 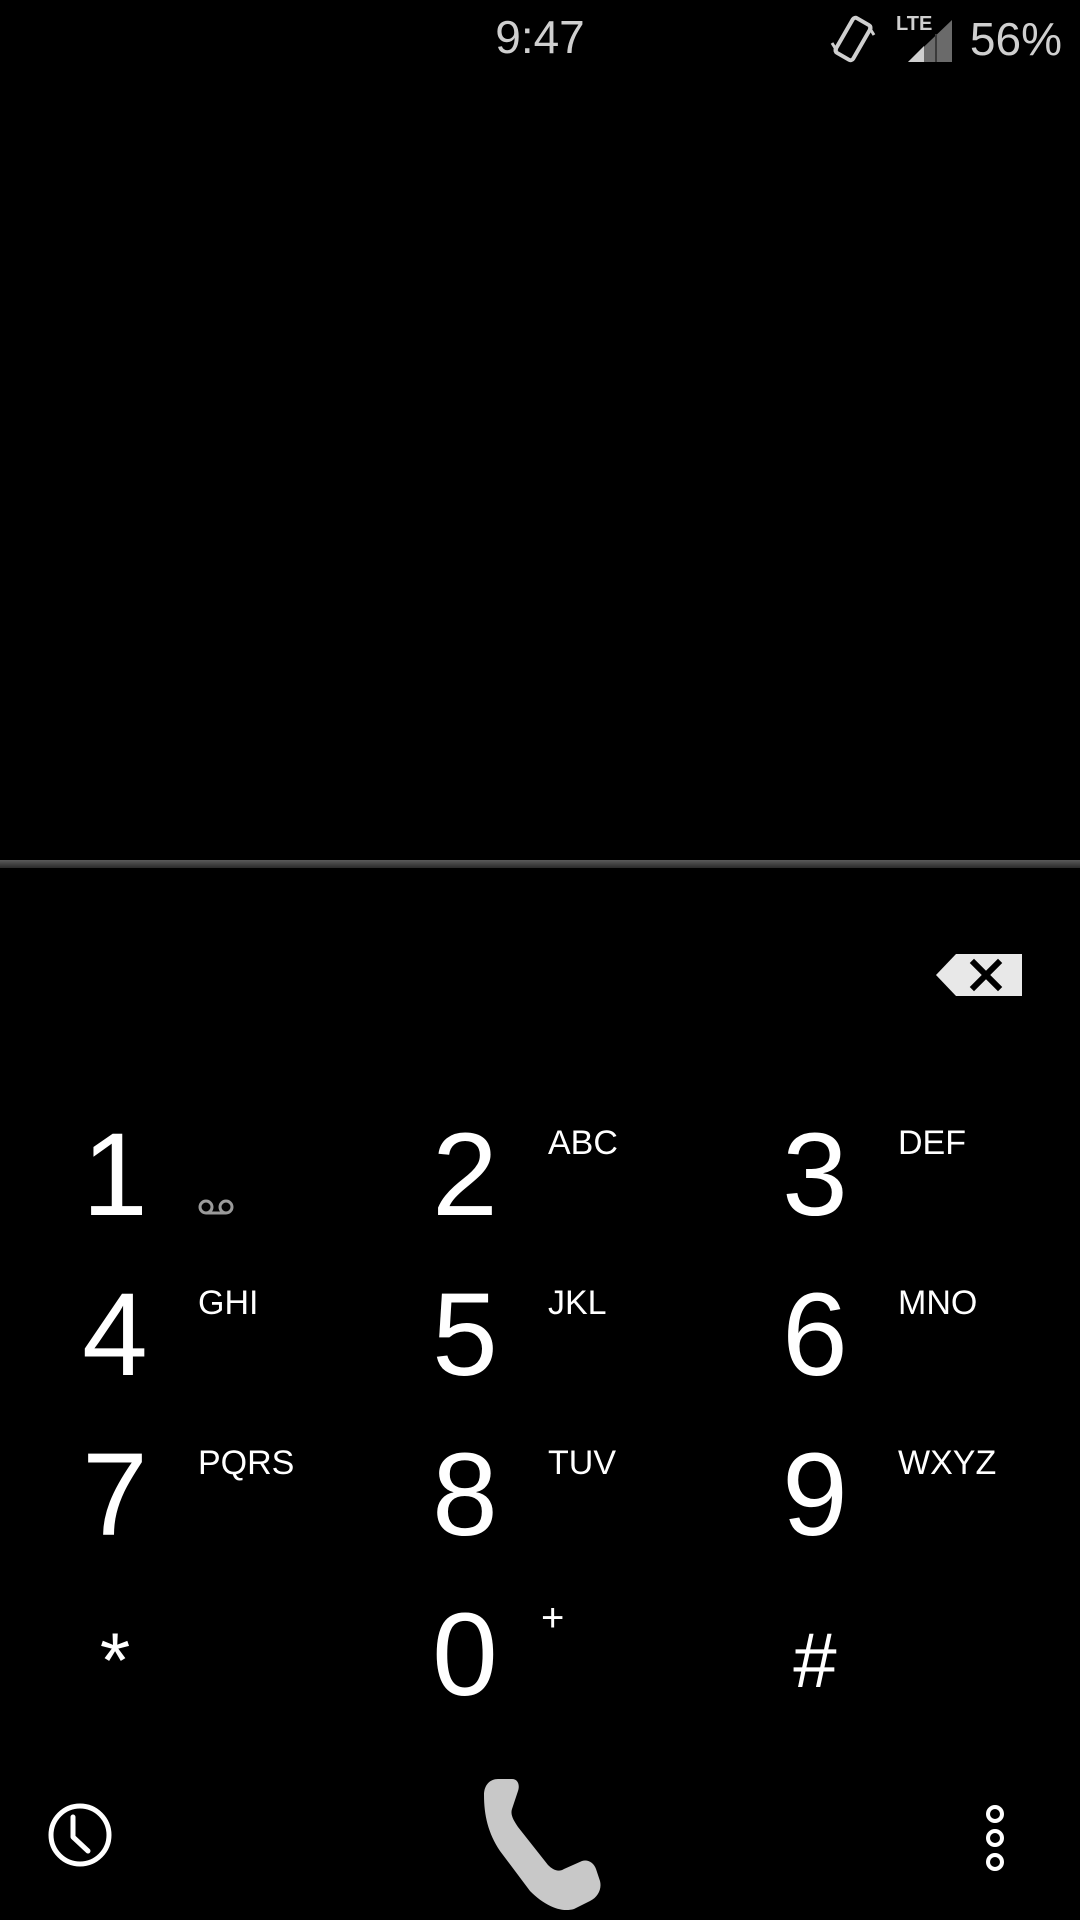 I want to click on overflow-menu-button, so click(x=995, y=1838).